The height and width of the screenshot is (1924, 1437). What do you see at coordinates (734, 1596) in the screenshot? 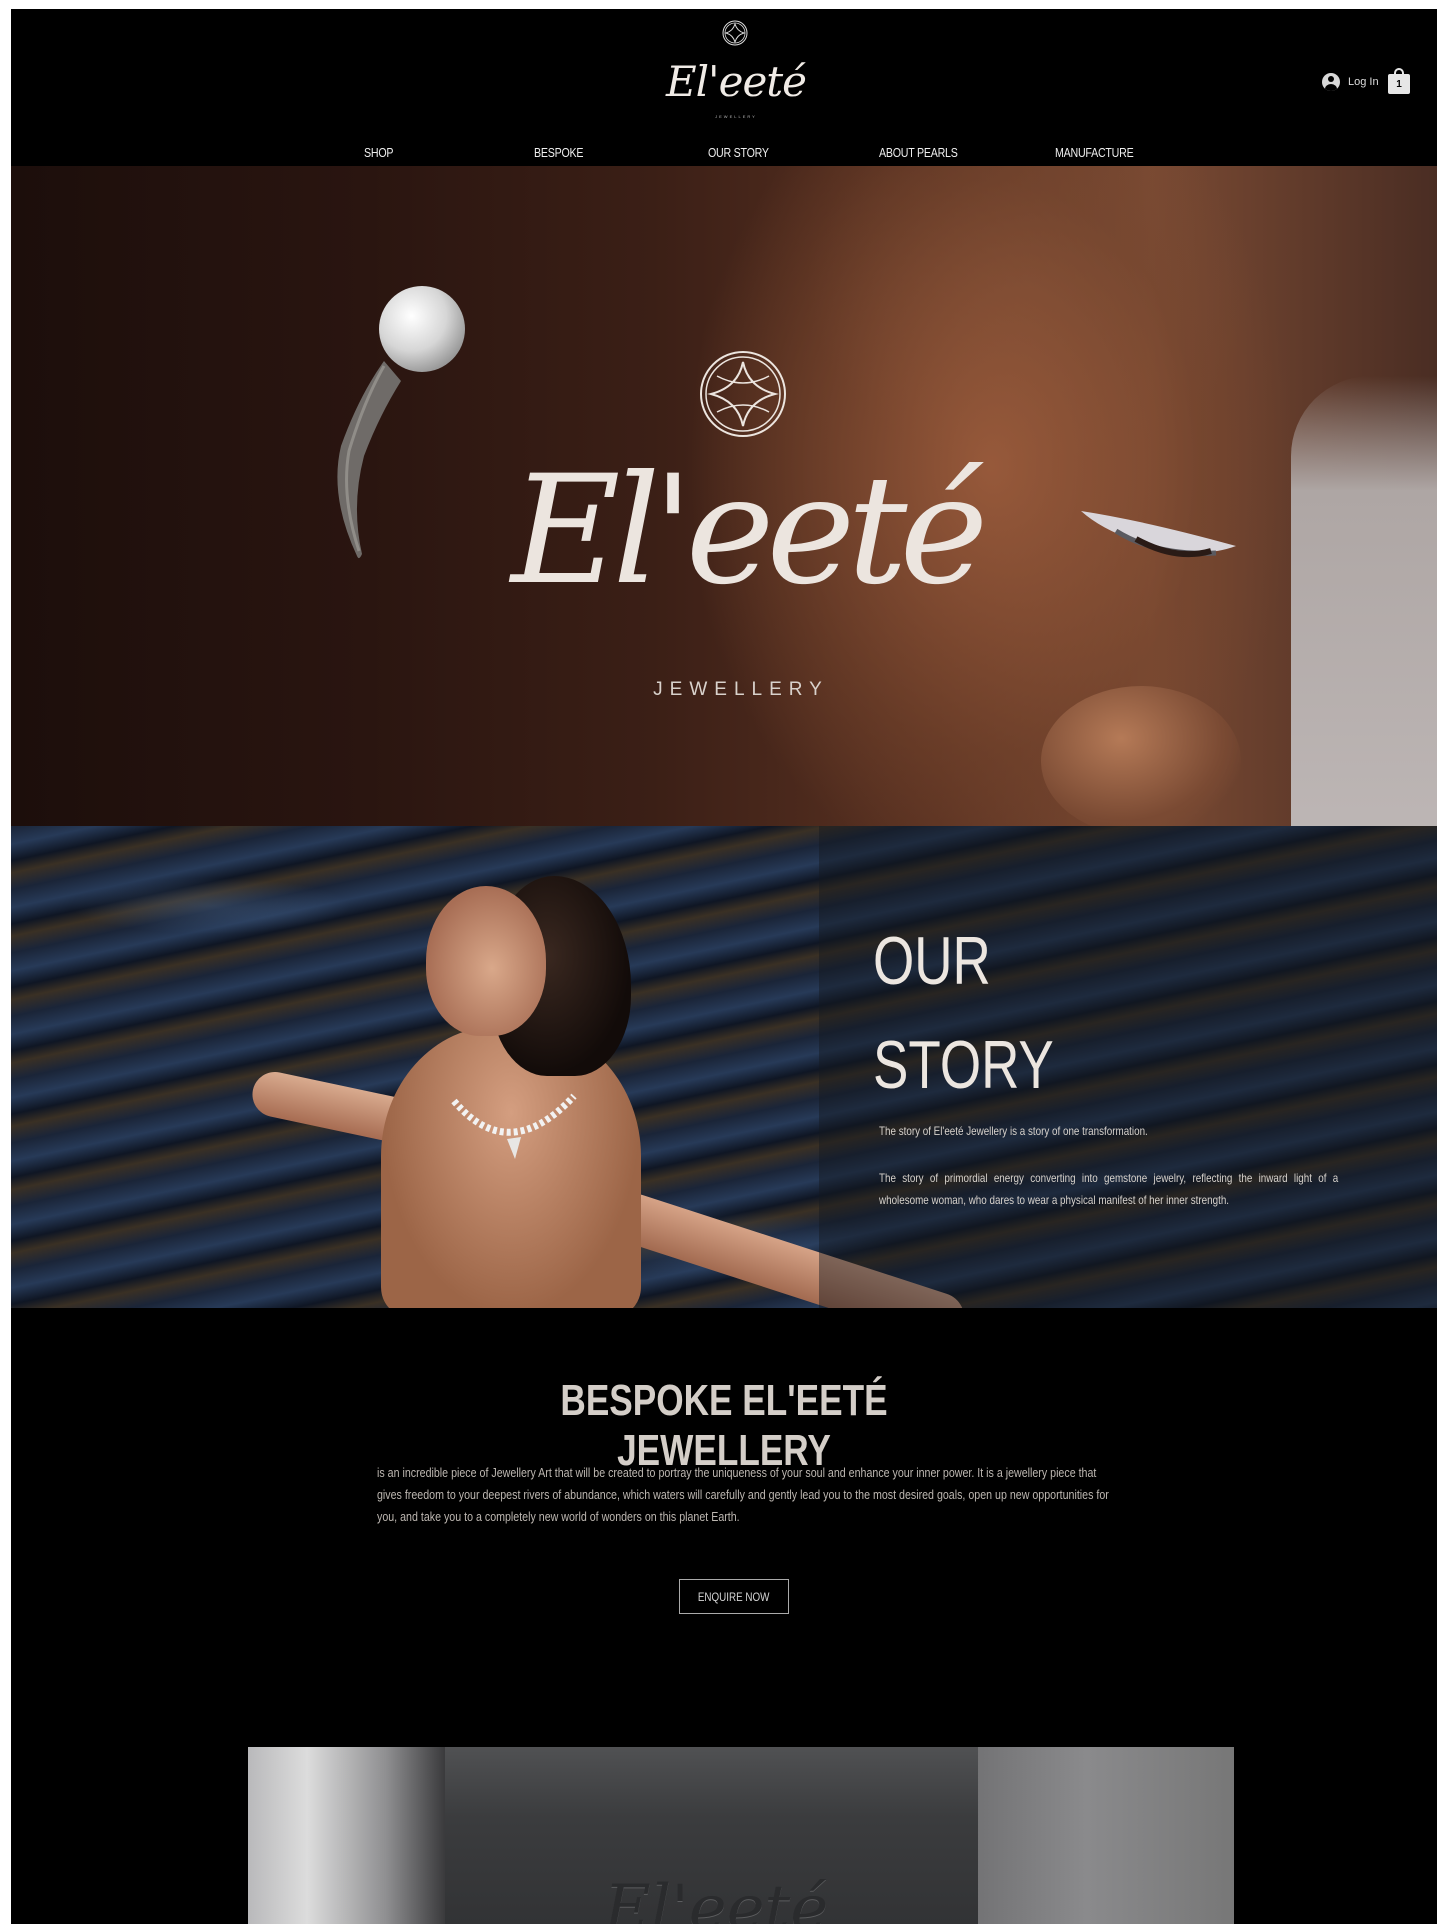
I see `enquire-now-button: ENQUIRE NOW` at bounding box center [734, 1596].